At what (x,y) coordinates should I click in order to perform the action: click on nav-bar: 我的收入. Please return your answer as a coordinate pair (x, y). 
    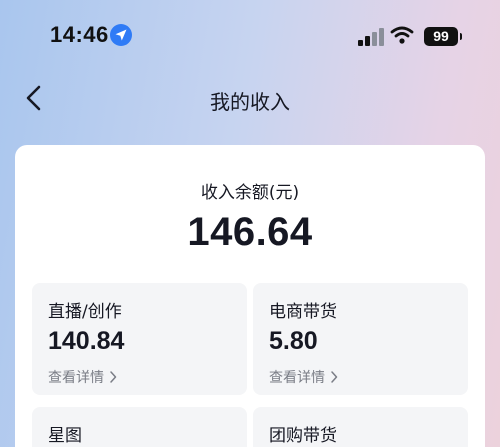
    Looking at the image, I should click on (250, 97).